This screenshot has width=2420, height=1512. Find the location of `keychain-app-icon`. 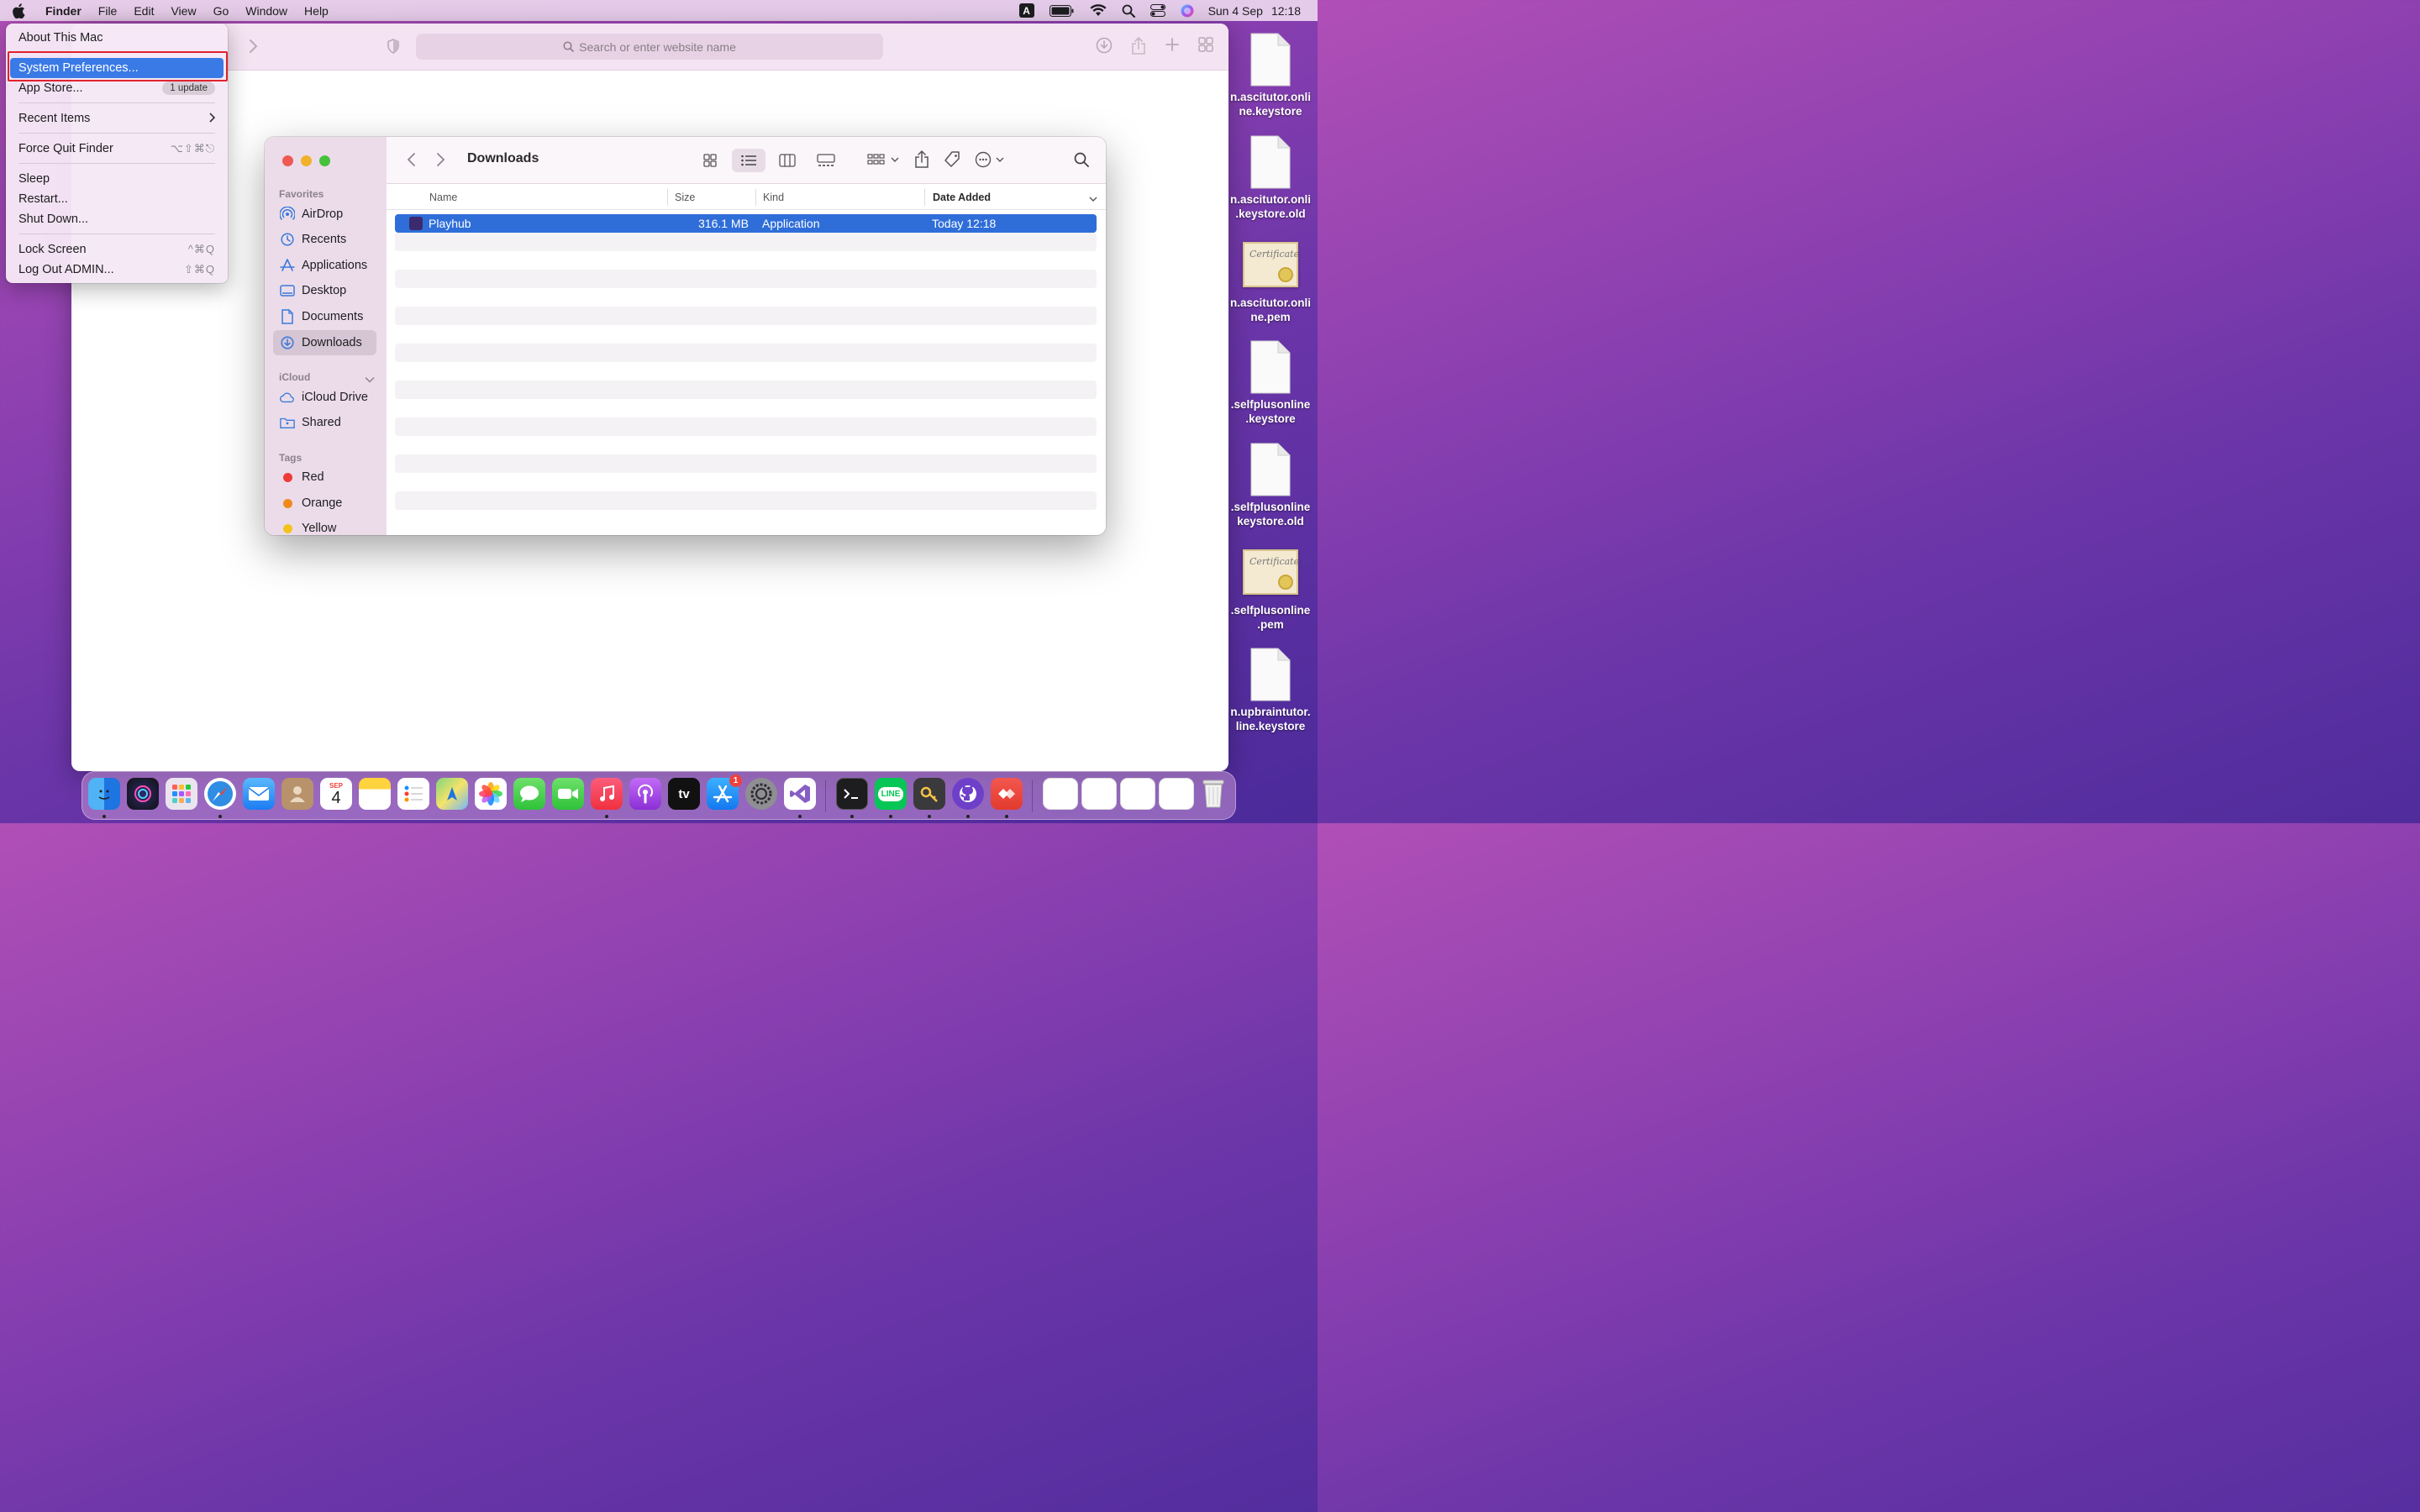

keychain-app-icon is located at coordinates (929, 794).